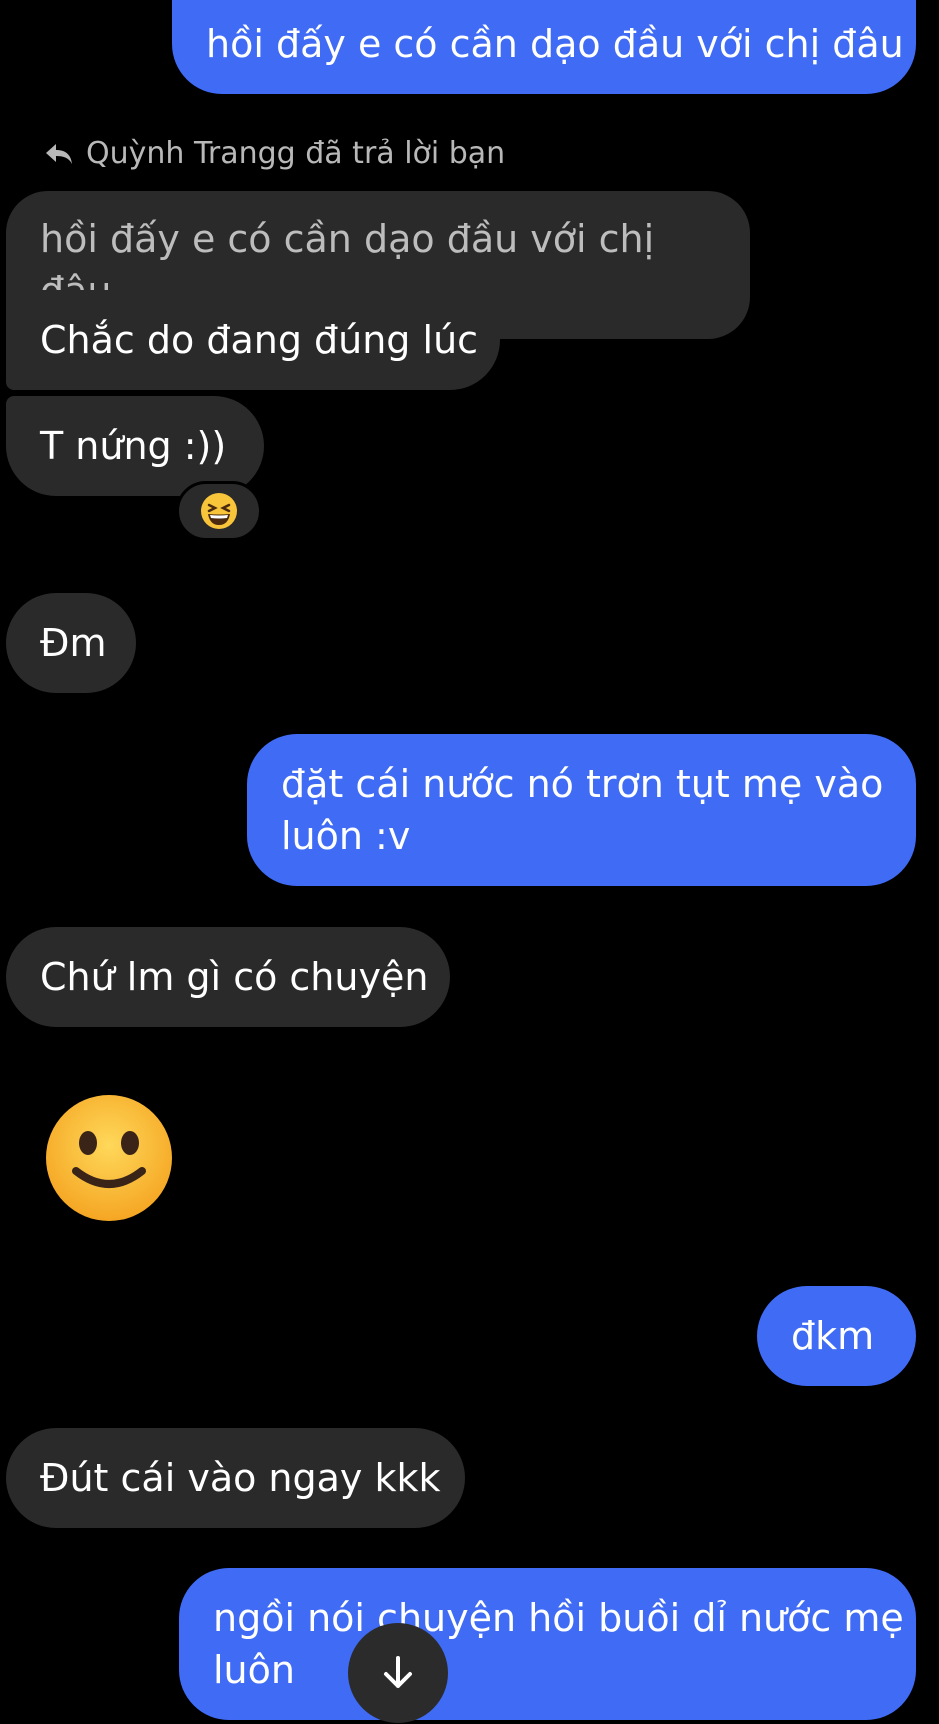 The width and height of the screenshot is (939, 1724). What do you see at coordinates (259, 340) in the screenshot?
I see `message-text: Chắc do đang đúng lúc` at bounding box center [259, 340].